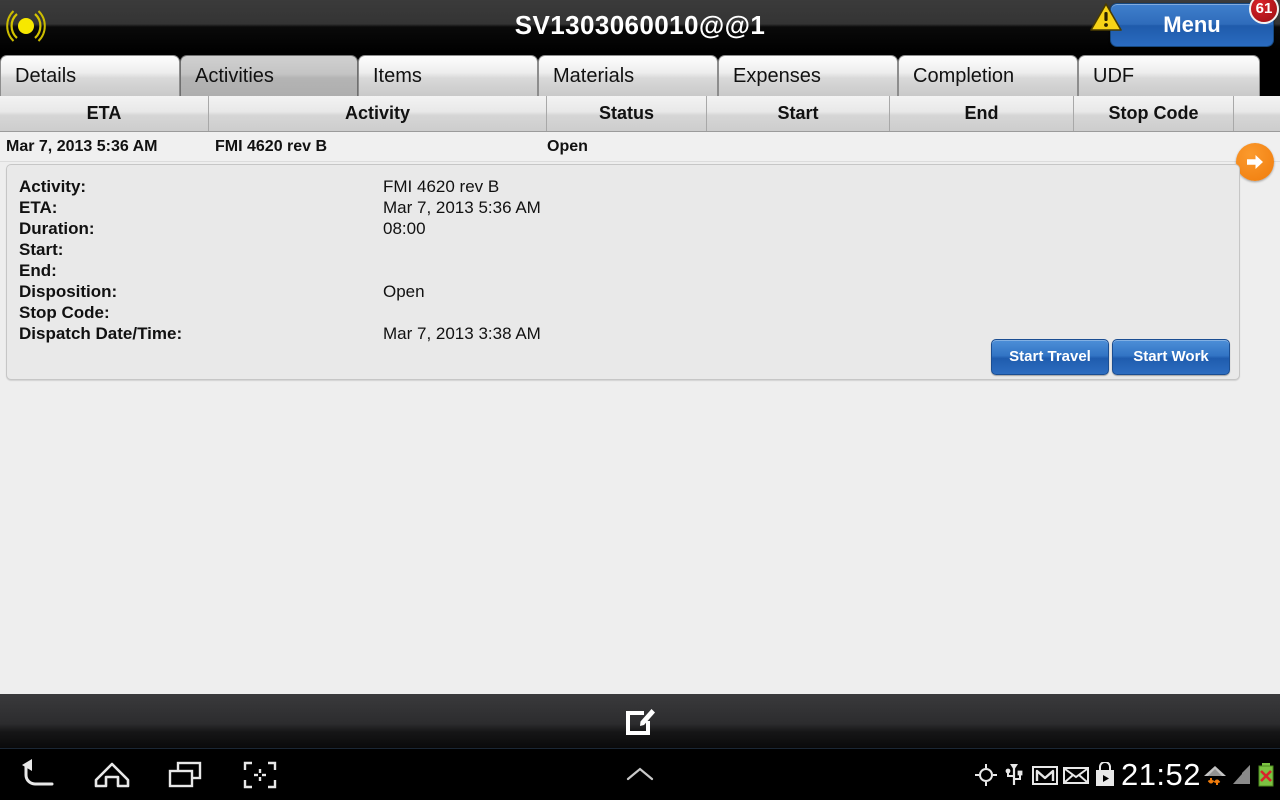 The height and width of the screenshot is (800, 1280). I want to click on table-column-header: ETA Activity Status Start End Stop Code, so click(640, 114).